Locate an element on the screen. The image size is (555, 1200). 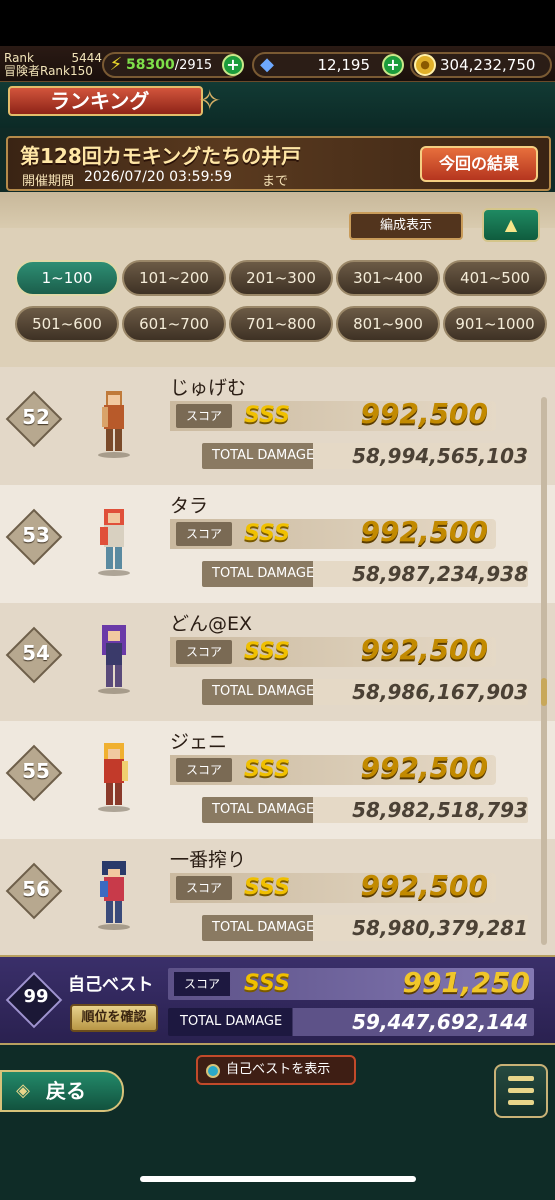
formation-view-button: 編成表示 is located at coordinates (406, 226).